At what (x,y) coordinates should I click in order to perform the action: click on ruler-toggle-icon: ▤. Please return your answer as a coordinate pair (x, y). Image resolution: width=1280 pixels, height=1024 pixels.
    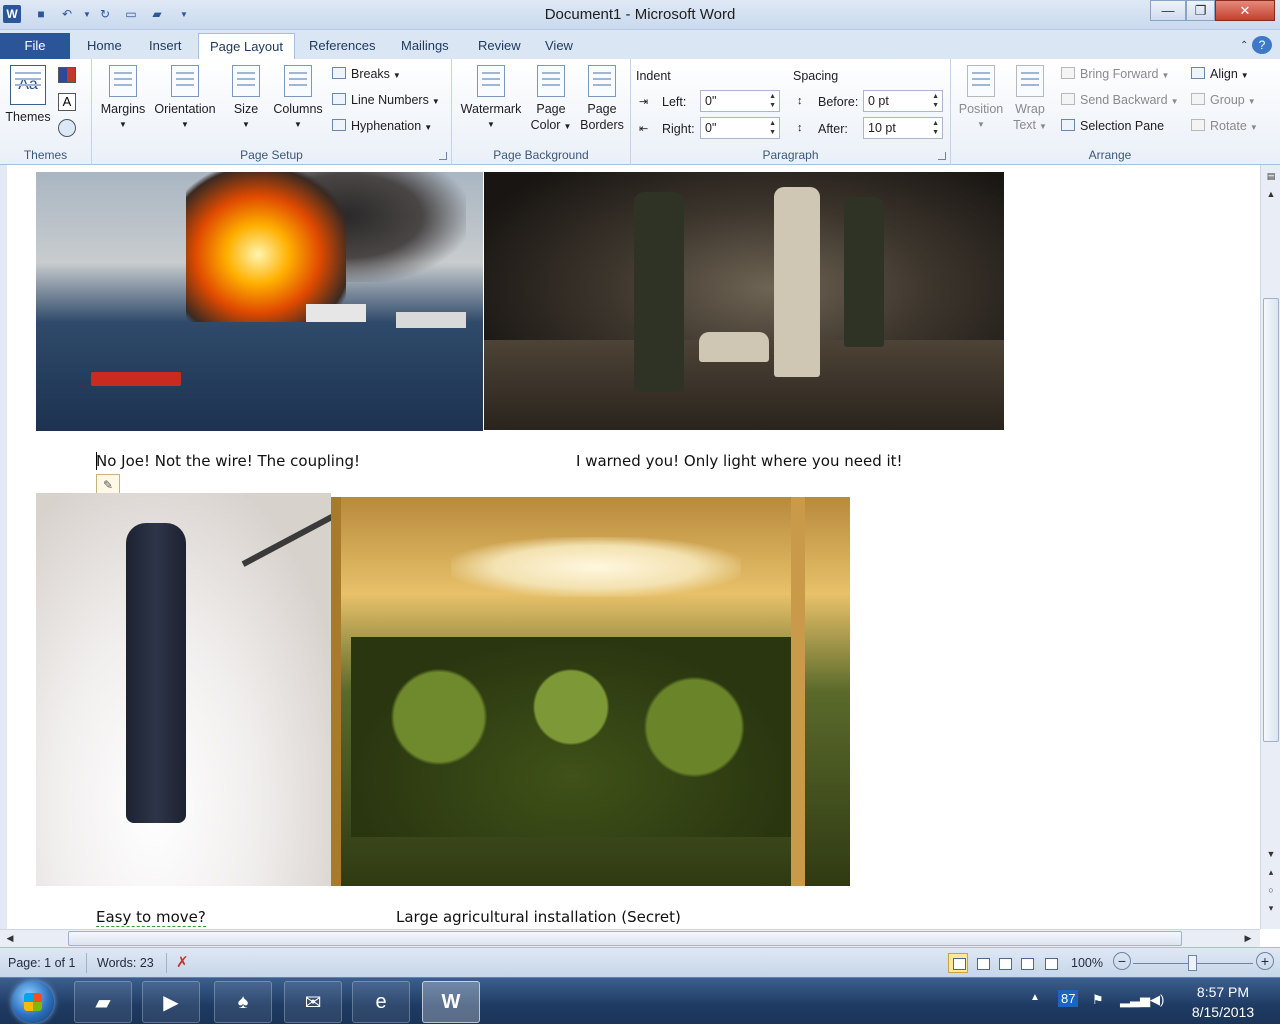
    Looking at the image, I should click on (1271, 176).